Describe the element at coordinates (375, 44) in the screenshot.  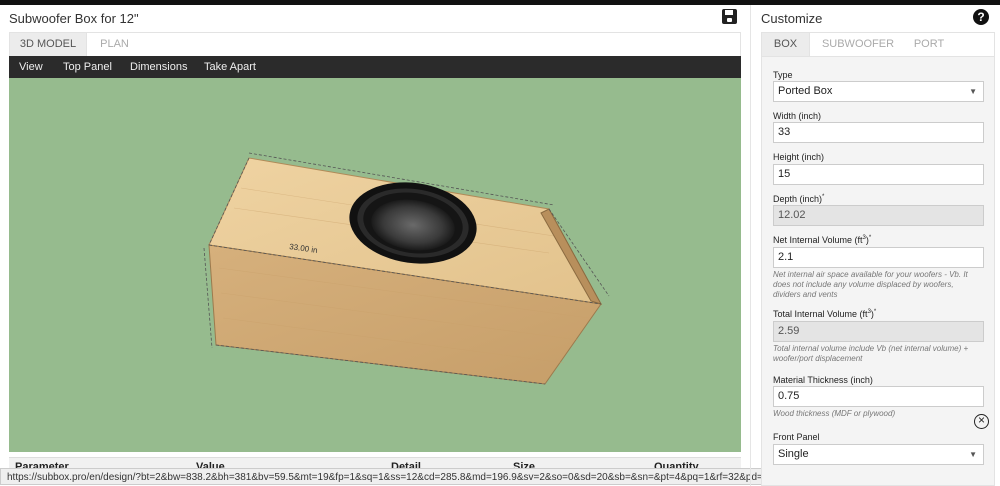
I see `view-tabs: 3D MODEL PLAN` at that location.